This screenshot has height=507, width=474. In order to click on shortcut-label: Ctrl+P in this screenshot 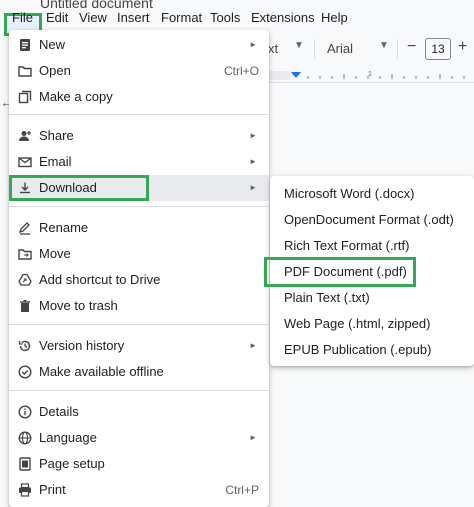, I will do `click(242, 490)`.